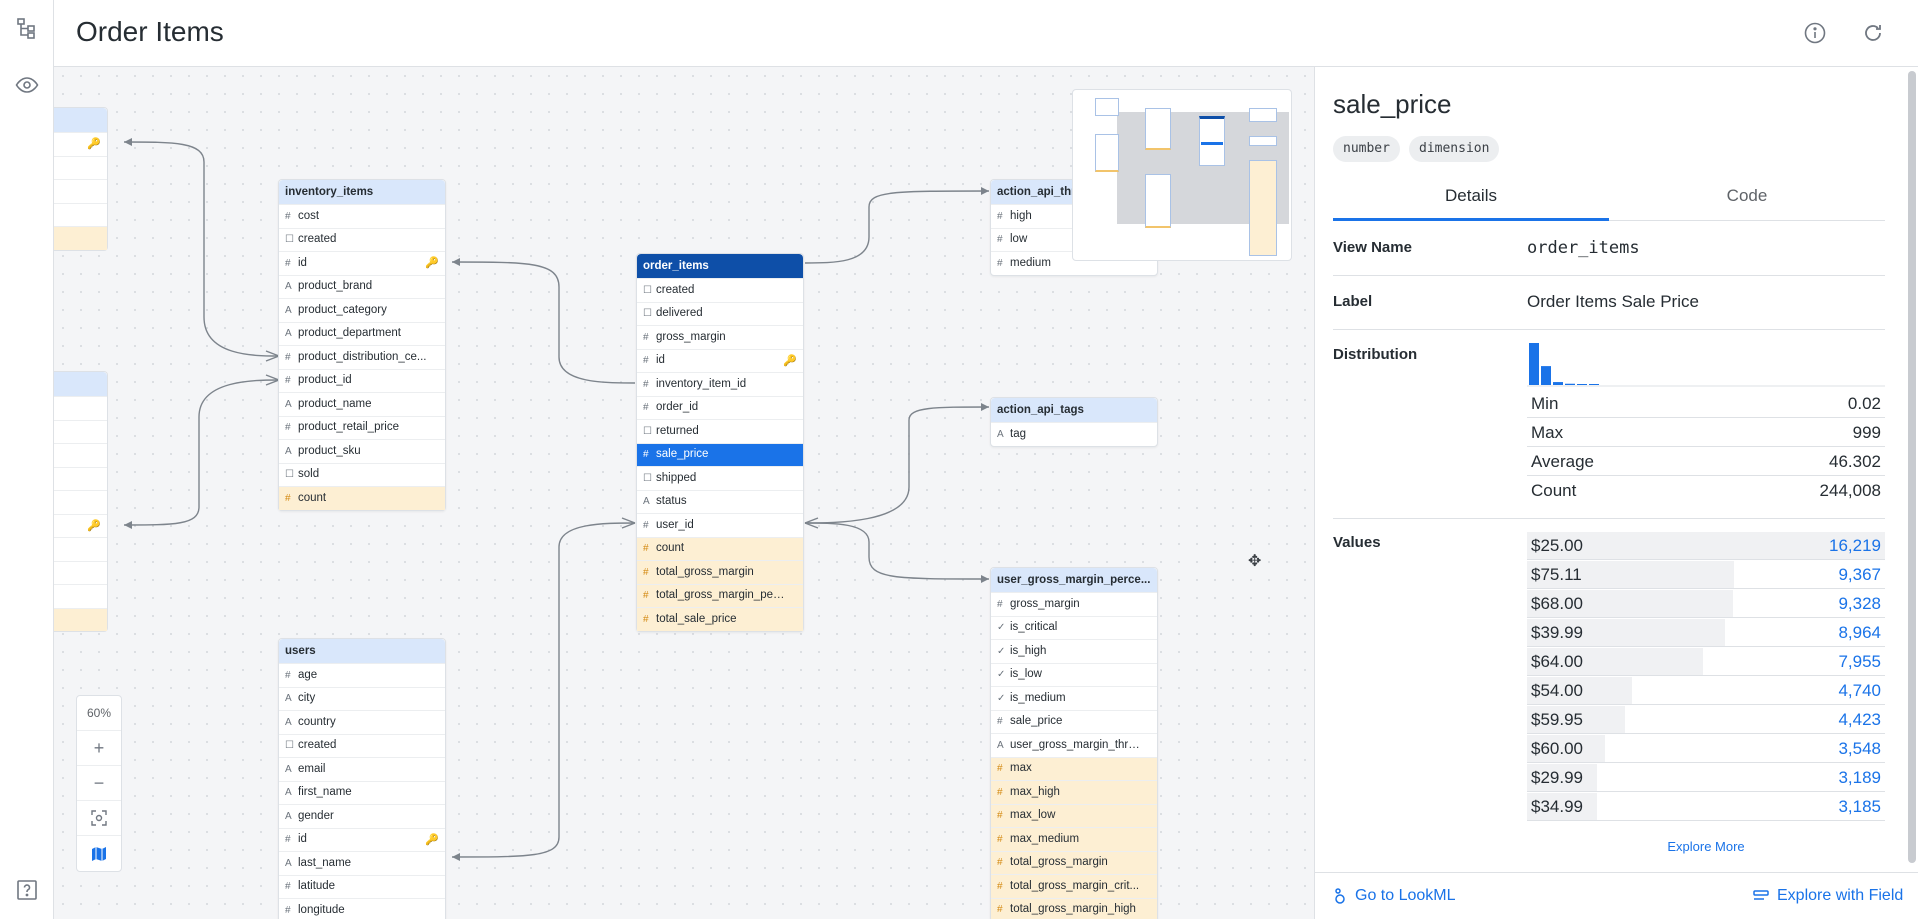 This screenshot has width=1918, height=919. Describe the element at coordinates (1706, 574) in the screenshot. I see `value-row: $75.11 9,367` at that location.